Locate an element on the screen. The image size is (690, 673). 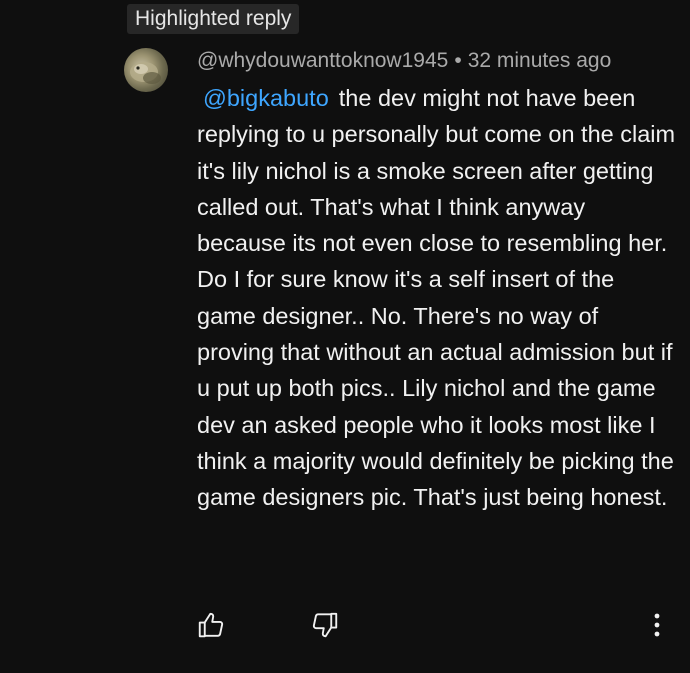
like-button is located at coordinates (211, 625).